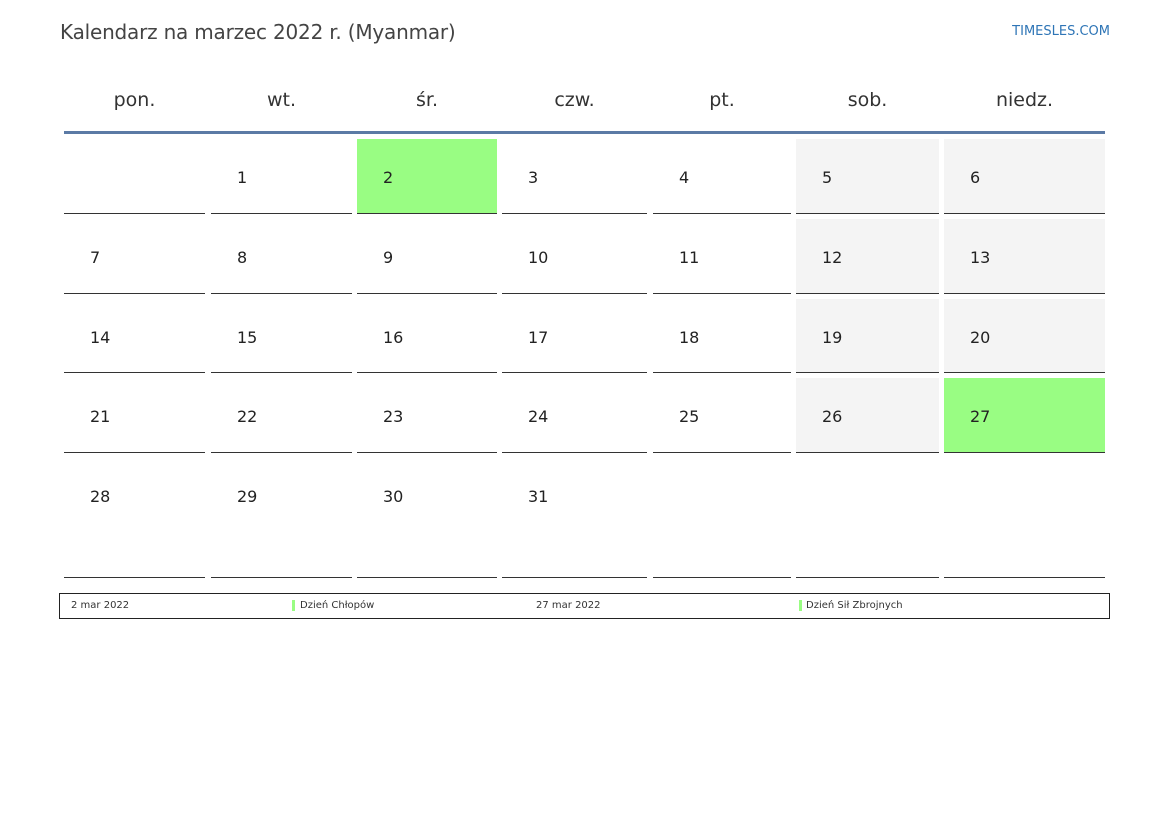  Describe the element at coordinates (574, 336) in the screenshot. I see `day-cell-17: 17` at that location.